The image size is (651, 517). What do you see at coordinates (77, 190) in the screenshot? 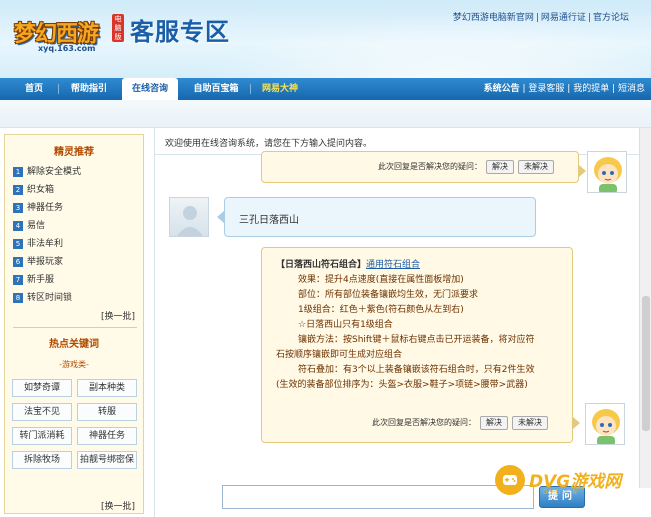
I see `sidebar-item: 2 织女箱` at bounding box center [77, 190].